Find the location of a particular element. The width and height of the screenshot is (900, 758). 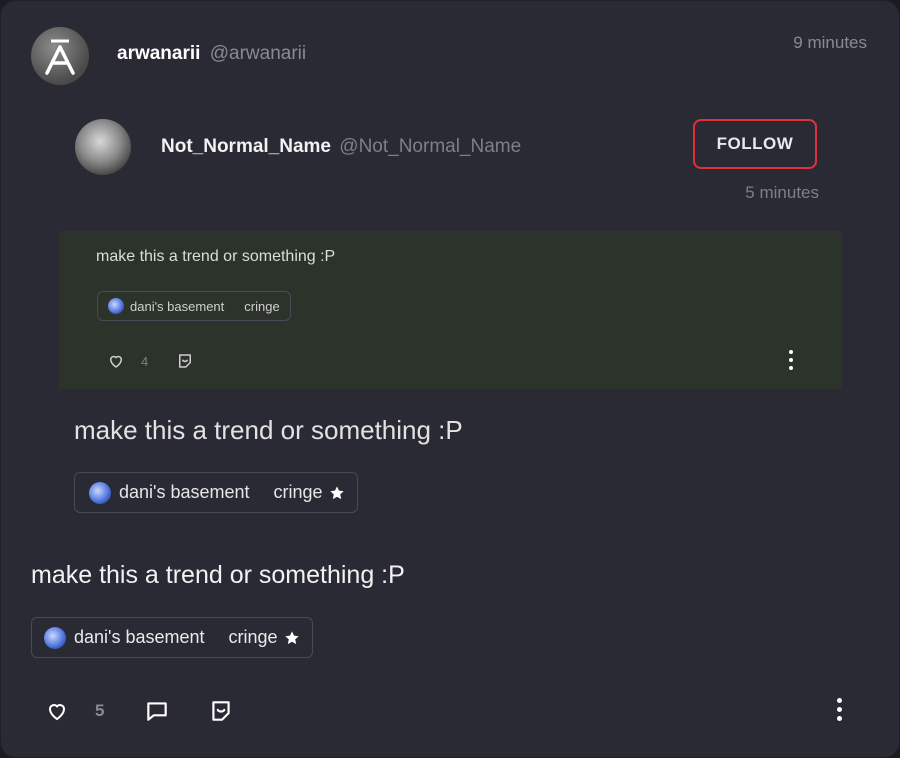

quoted-post-text: make this a trend or something :P is located at coordinates (216, 256).